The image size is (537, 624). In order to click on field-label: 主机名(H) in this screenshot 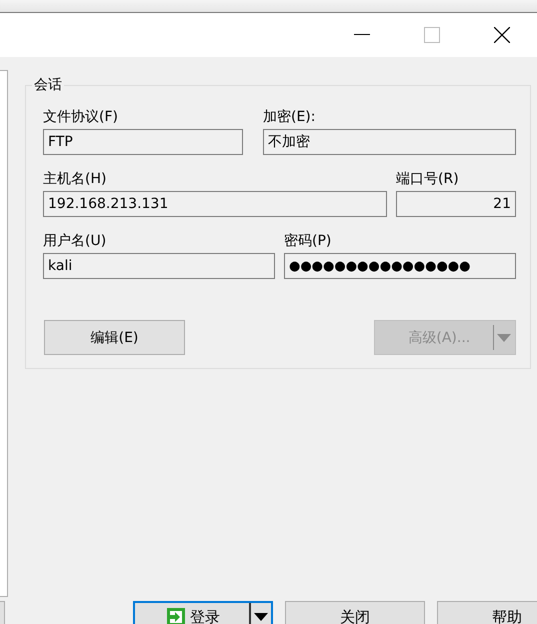, I will do `click(75, 179)`.